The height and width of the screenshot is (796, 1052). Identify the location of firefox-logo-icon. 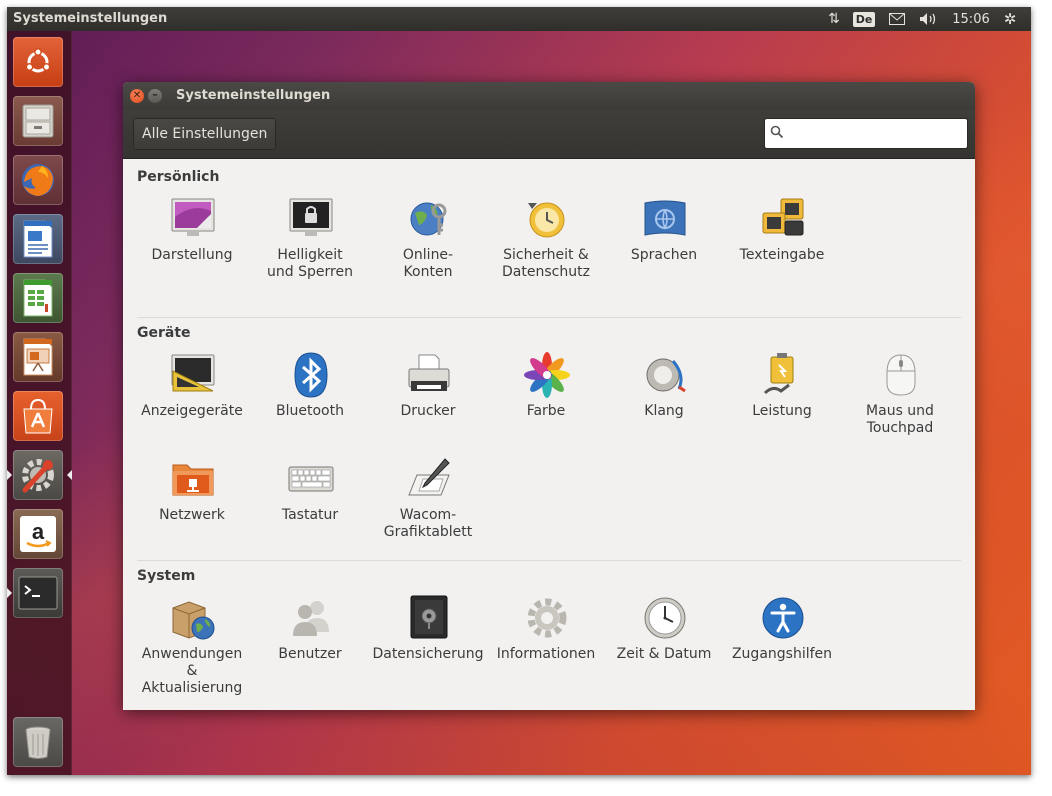
(38, 180).